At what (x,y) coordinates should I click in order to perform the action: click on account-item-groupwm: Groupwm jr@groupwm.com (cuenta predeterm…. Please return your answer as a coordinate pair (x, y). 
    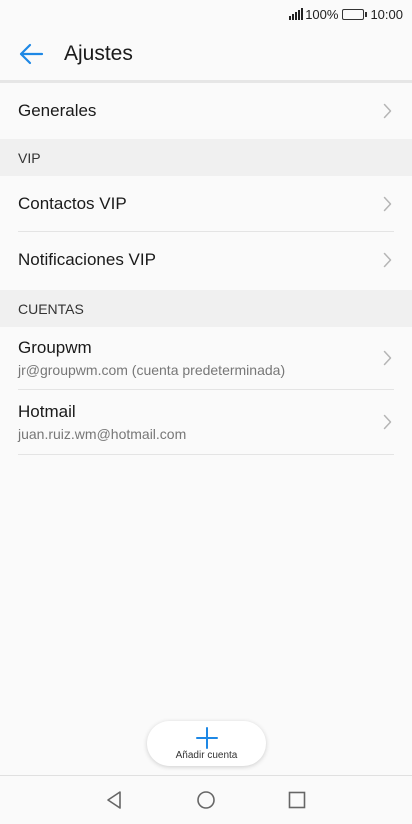
    Looking at the image, I should click on (206, 358).